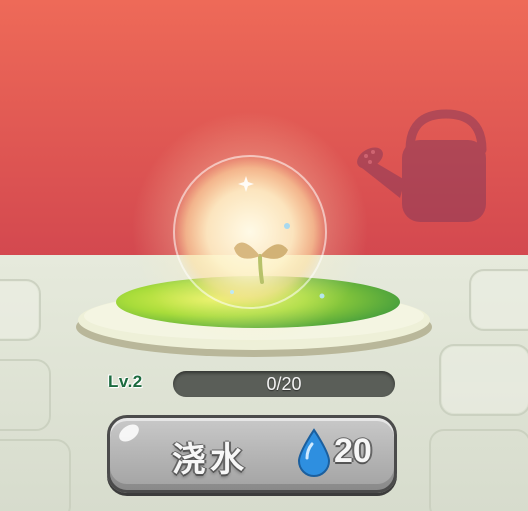  What do you see at coordinates (252, 454) in the screenshot?
I see `water-button: 浇水 20` at bounding box center [252, 454].